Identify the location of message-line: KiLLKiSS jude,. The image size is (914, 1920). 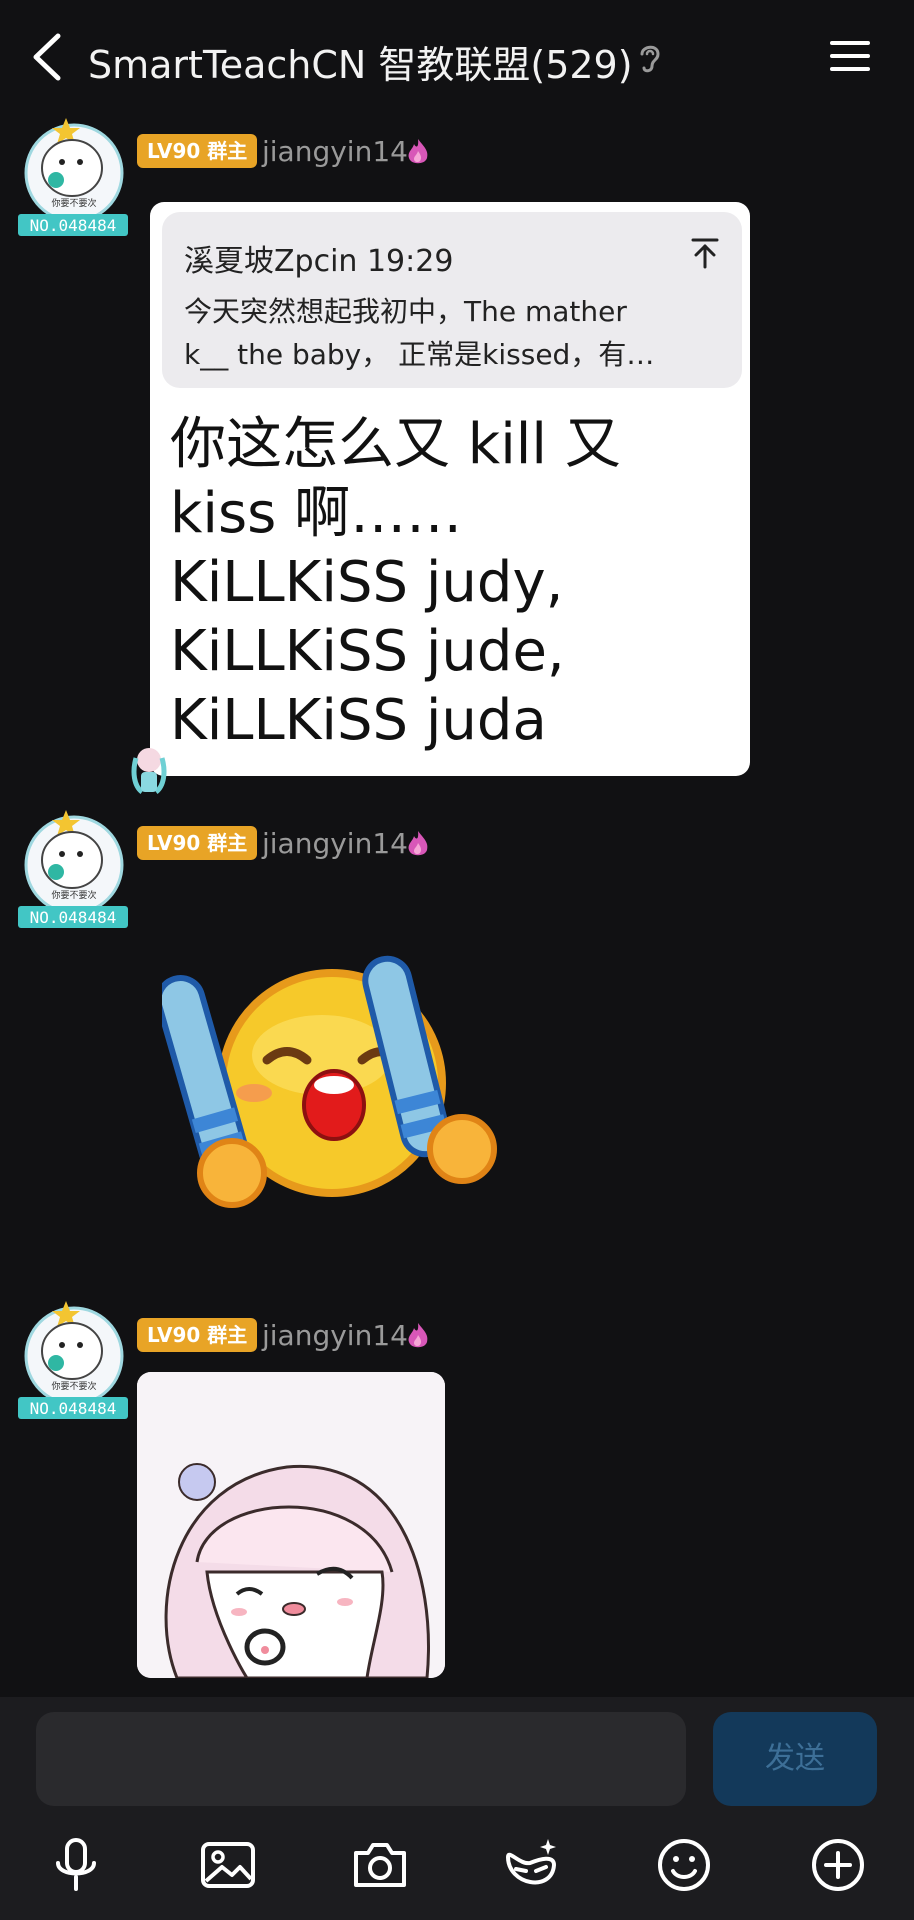
(367, 651).